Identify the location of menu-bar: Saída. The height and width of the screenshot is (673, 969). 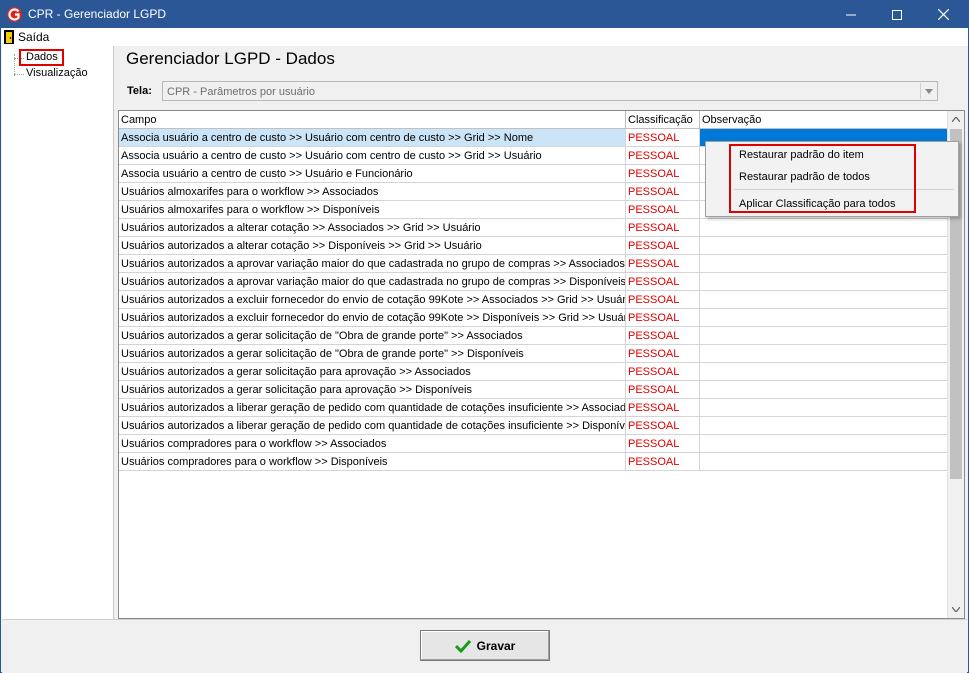
(484, 37).